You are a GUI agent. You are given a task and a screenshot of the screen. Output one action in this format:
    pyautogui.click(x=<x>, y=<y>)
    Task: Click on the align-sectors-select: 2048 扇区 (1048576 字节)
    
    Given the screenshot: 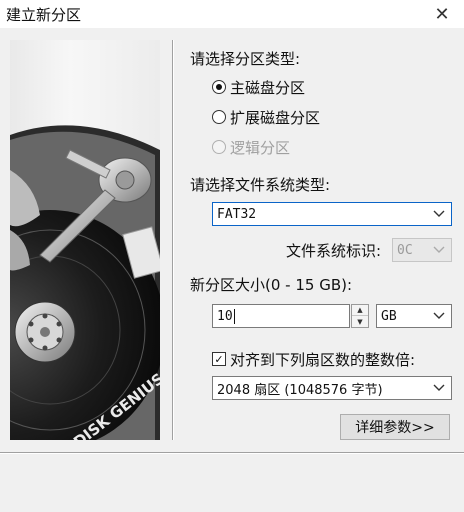 What is the action you would take?
    pyautogui.click(x=332, y=388)
    